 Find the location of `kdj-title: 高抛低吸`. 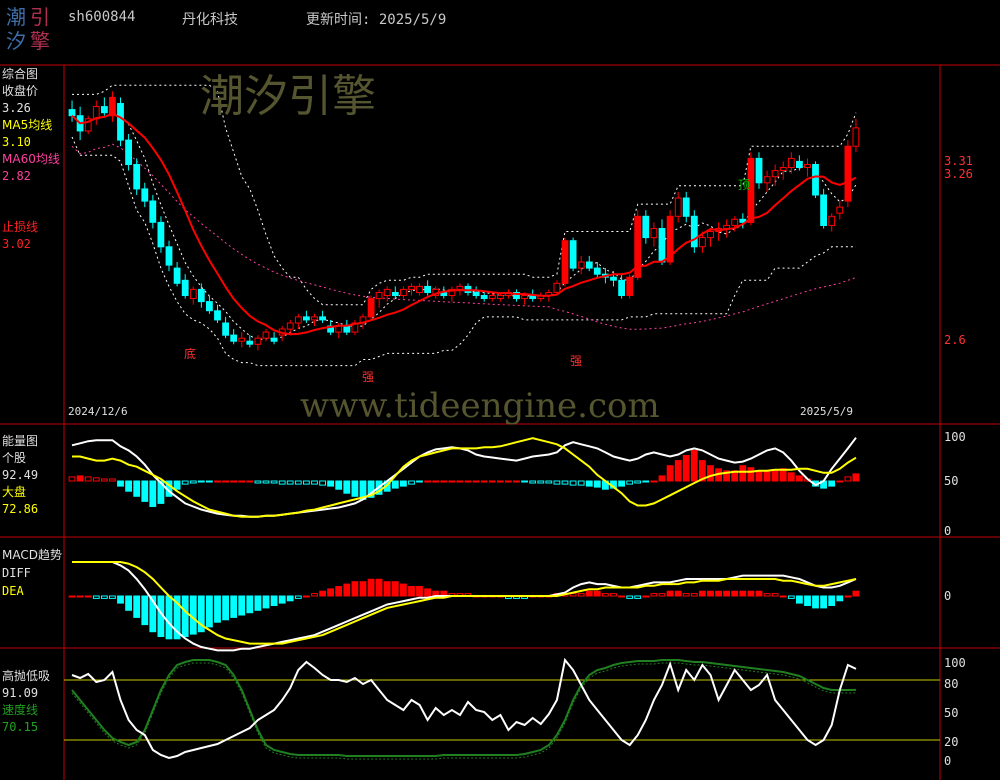

kdj-title: 高抛低吸 is located at coordinates (26, 676).